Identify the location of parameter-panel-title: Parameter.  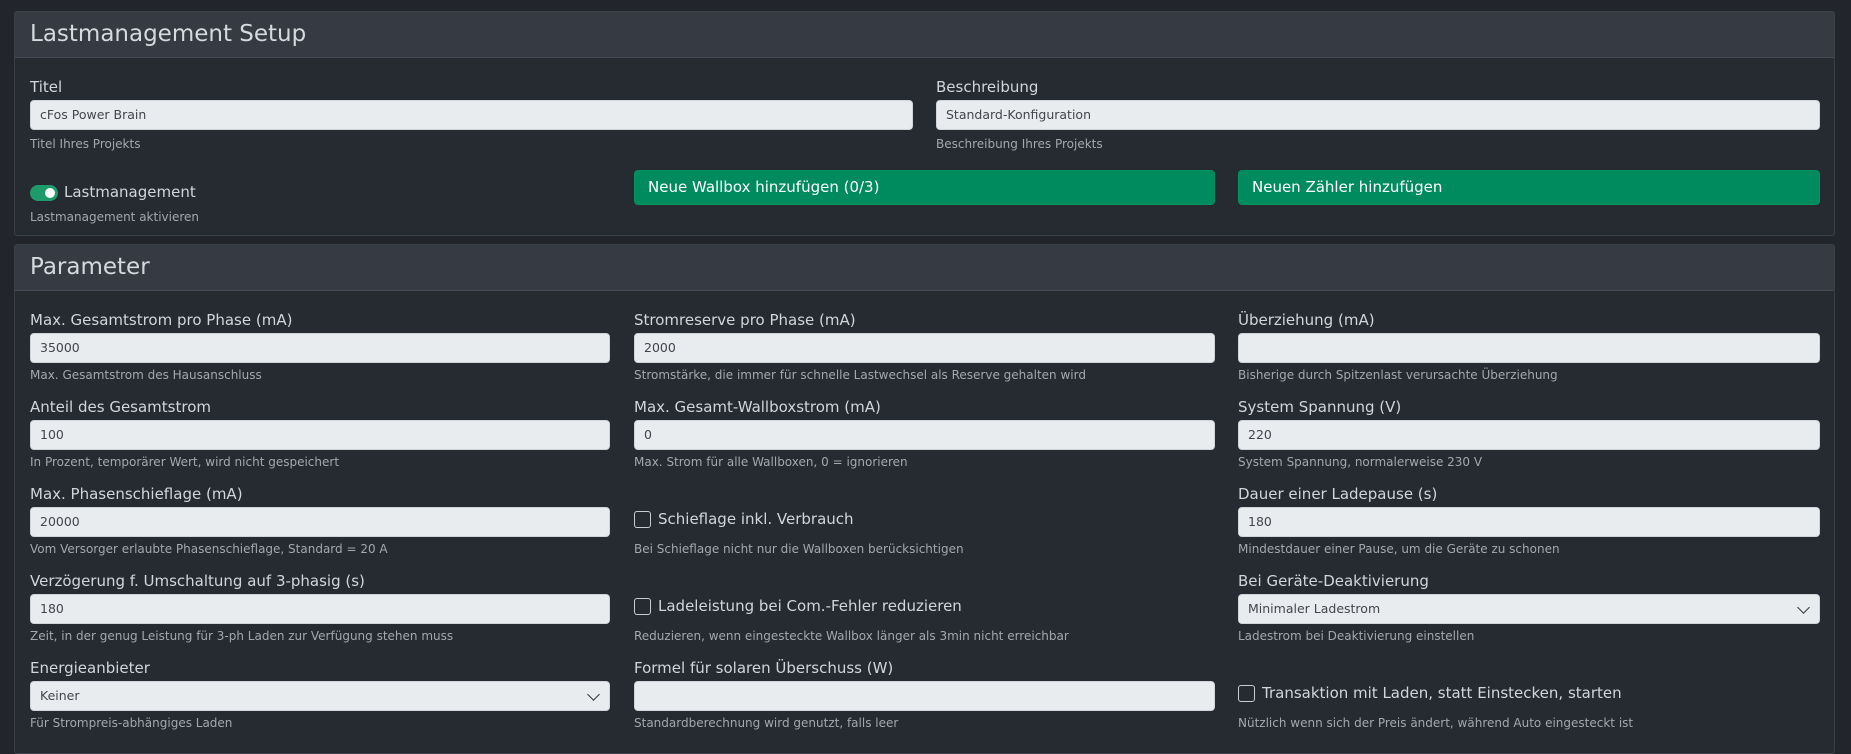
(924, 268).